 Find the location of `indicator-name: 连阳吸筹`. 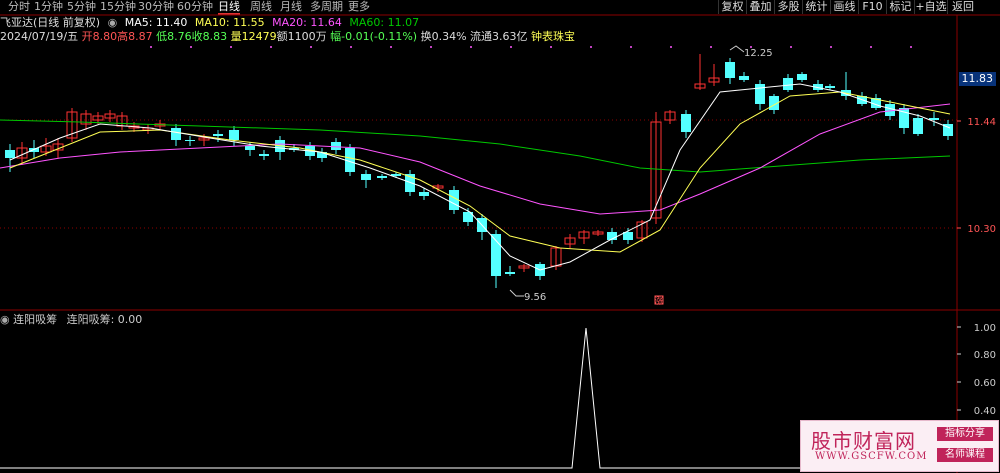

indicator-name: 连阳吸筹 is located at coordinates (35, 319).